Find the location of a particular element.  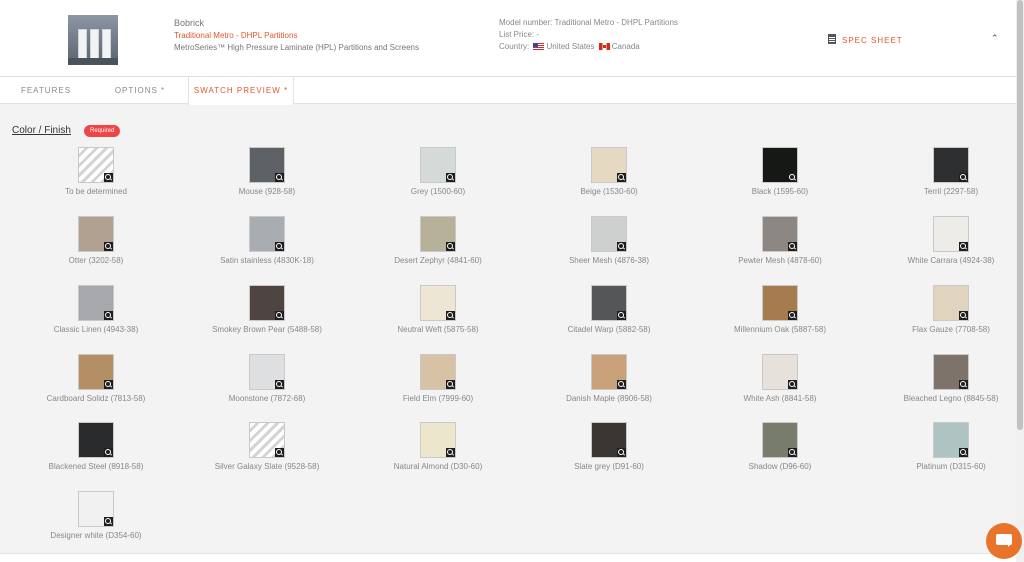

swatch-item: Satin stainless (4830K-18) is located at coordinates (267, 240).